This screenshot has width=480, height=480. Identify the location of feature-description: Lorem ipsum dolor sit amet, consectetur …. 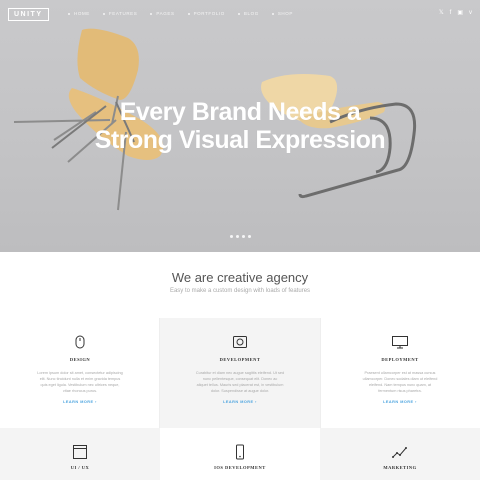
(80, 382).